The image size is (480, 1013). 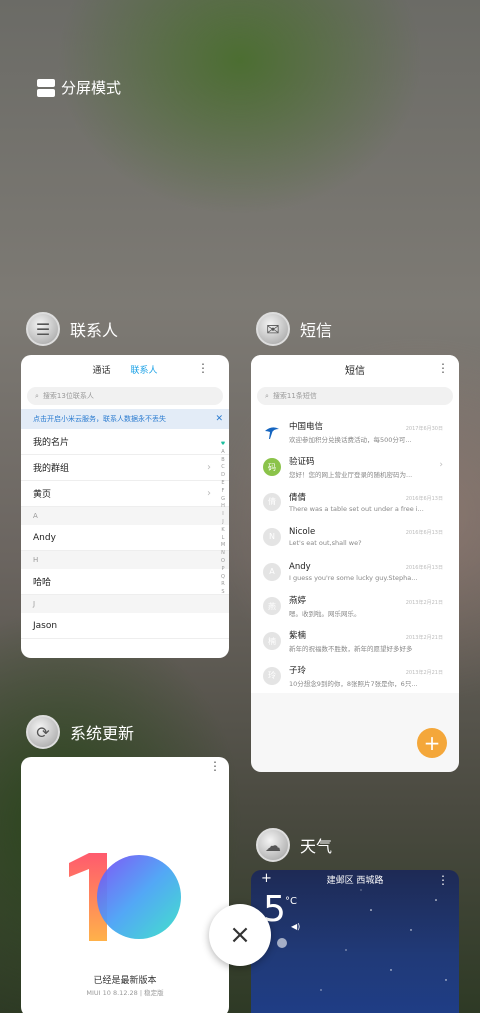 What do you see at coordinates (79, 87) in the screenshot?
I see `split-mode-button: 分屏模式` at bounding box center [79, 87].